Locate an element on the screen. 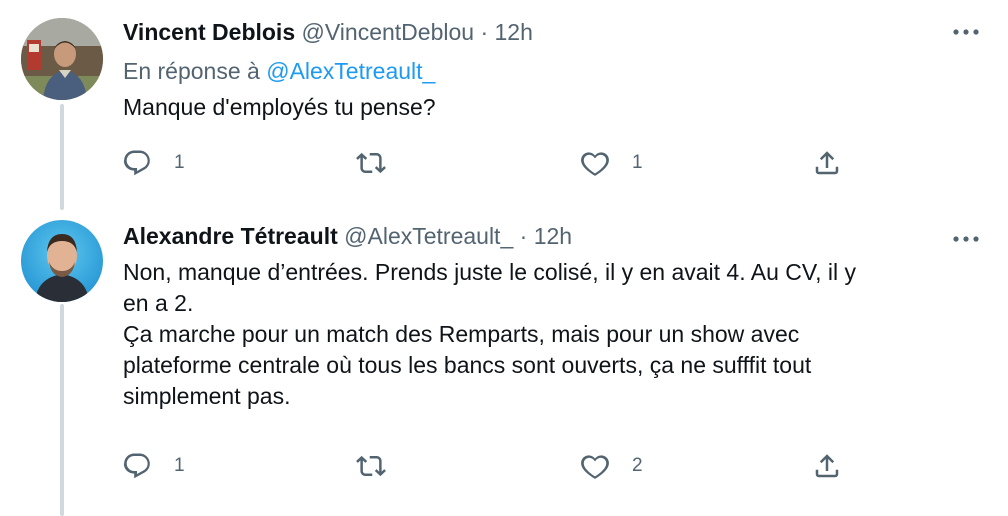 The height and width of the screenshot is (516, 1008). reply-mention-link: @AlexTetreault_ is located at coordinates (350, 71).